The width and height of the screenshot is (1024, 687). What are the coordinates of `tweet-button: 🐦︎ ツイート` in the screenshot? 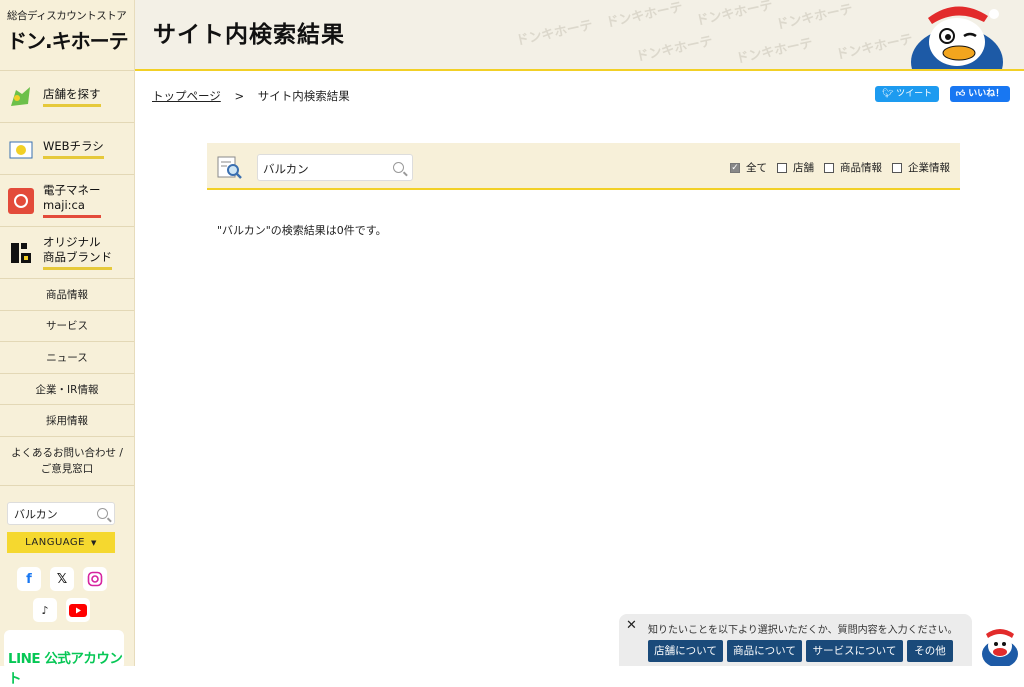 It's located at (907, 94).